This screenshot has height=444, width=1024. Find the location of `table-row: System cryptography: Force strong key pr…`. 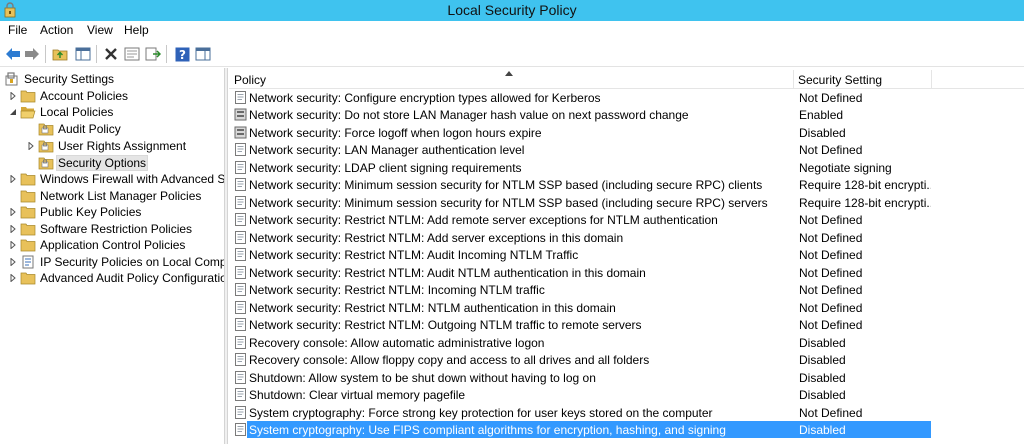

table-row: System cryptography: Force strong key pr… is located at coordinates (626, 413).